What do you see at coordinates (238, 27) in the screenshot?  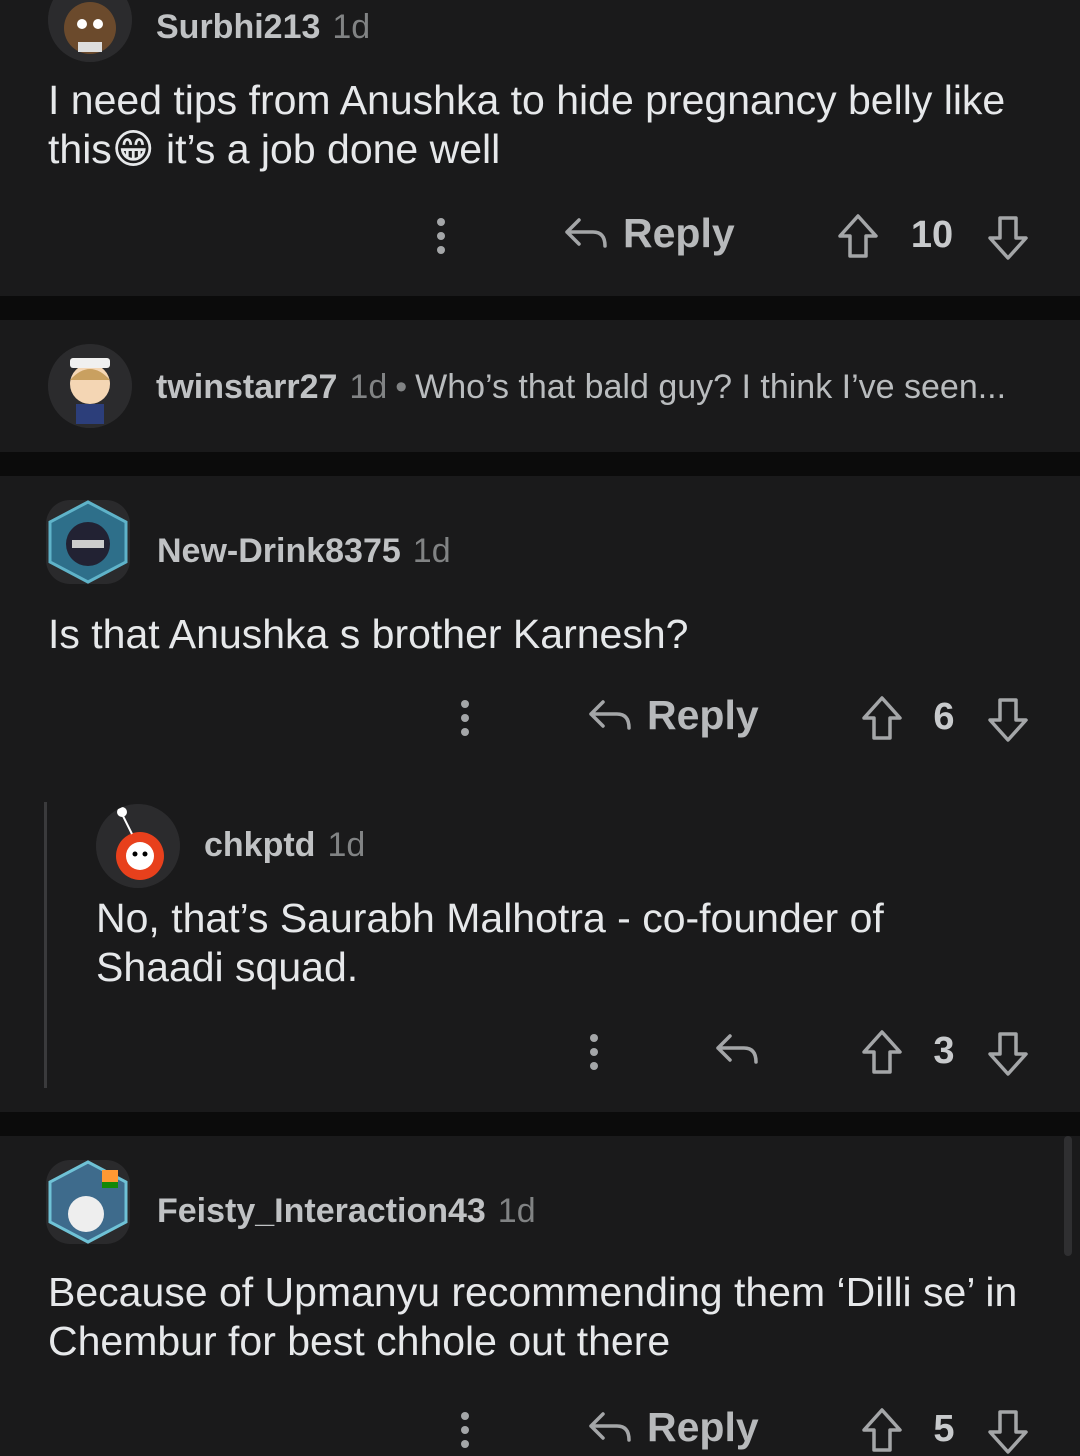 I see `username: Surbhi213` at bounding box center [238, 27].